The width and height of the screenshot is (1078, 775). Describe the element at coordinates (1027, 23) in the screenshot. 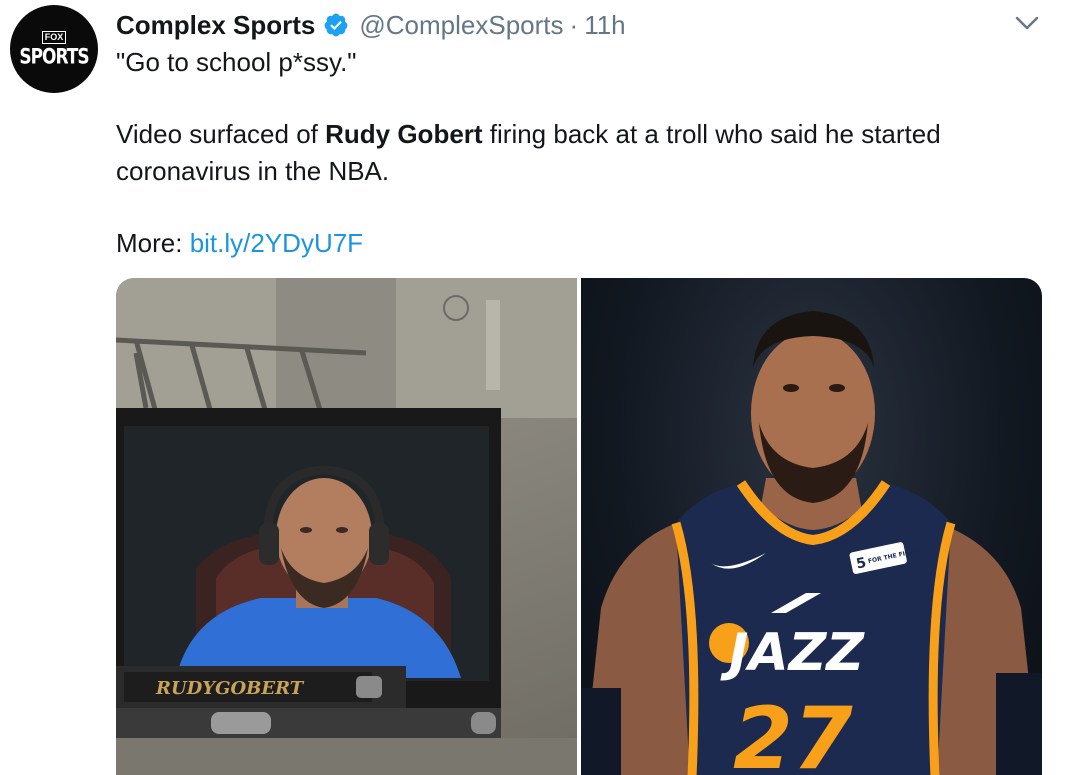

I see `chevron-down-icon` at that location.